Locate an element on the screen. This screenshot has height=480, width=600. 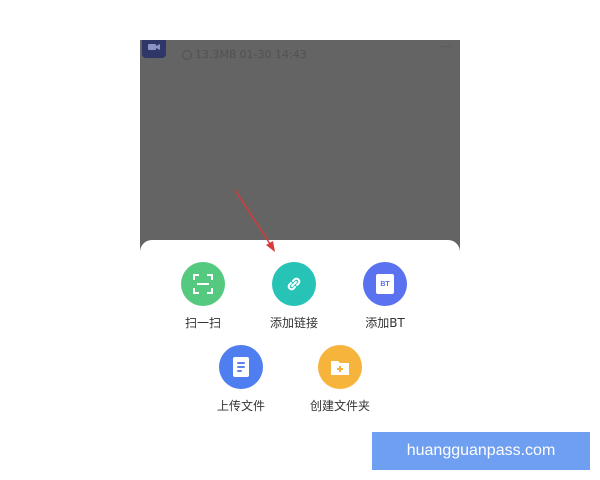
watermark-text: huangguanpass.com is located at coordinates (481, 450).